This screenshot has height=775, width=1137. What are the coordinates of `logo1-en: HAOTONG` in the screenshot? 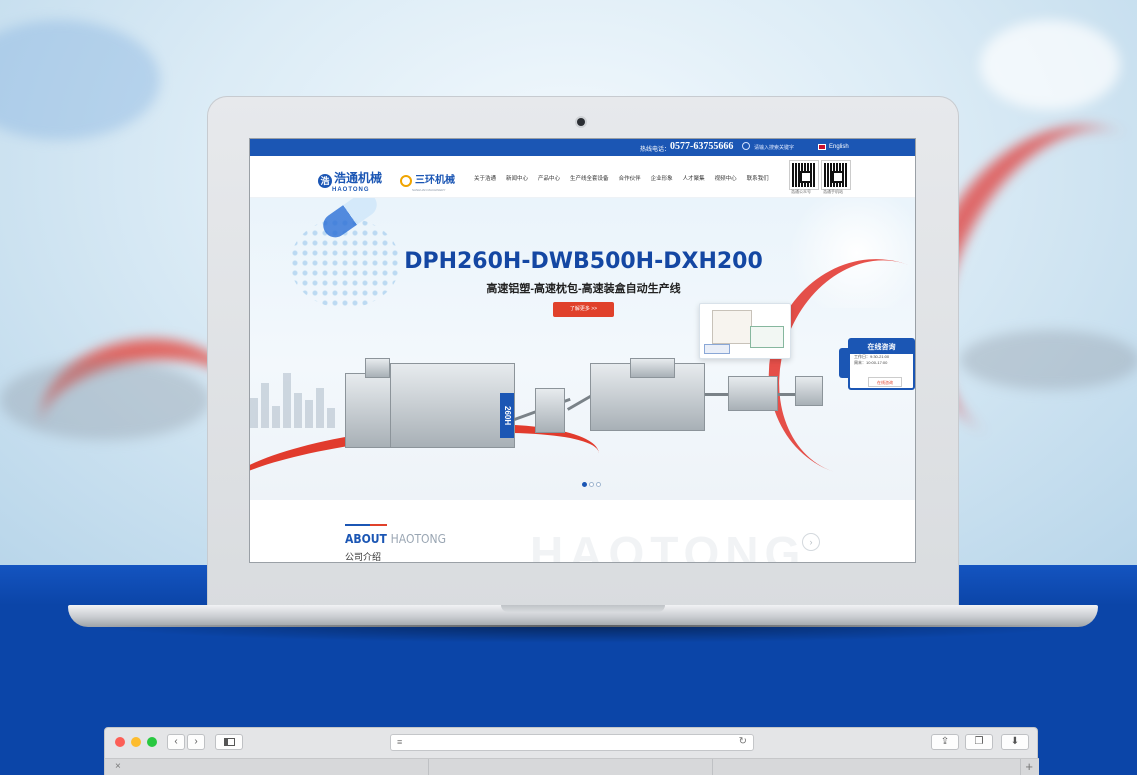 It's located at (351, 190).